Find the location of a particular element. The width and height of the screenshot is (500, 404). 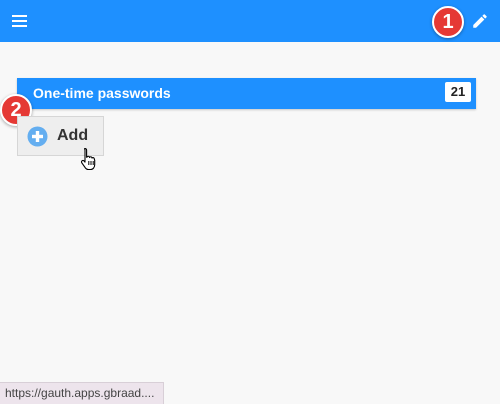

pencil-icon is located at coordinates (480, 21).